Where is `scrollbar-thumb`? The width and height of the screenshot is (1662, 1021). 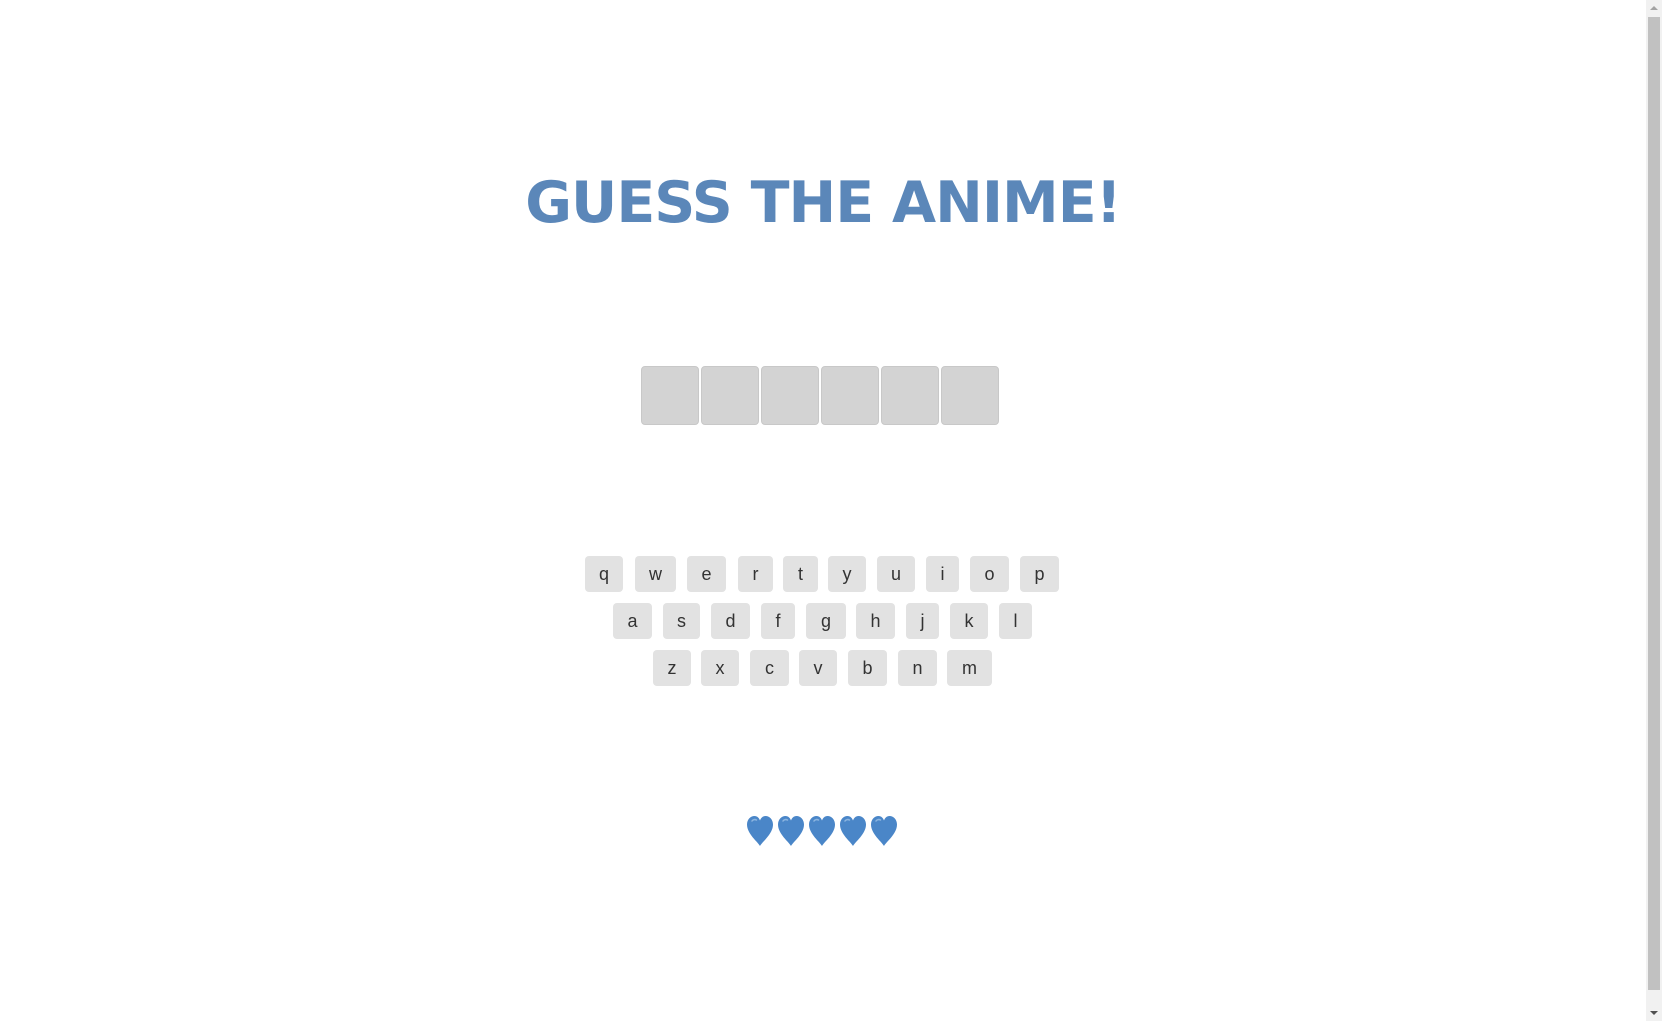
scrollbar-thumb is located at coordinates (1654, 503).